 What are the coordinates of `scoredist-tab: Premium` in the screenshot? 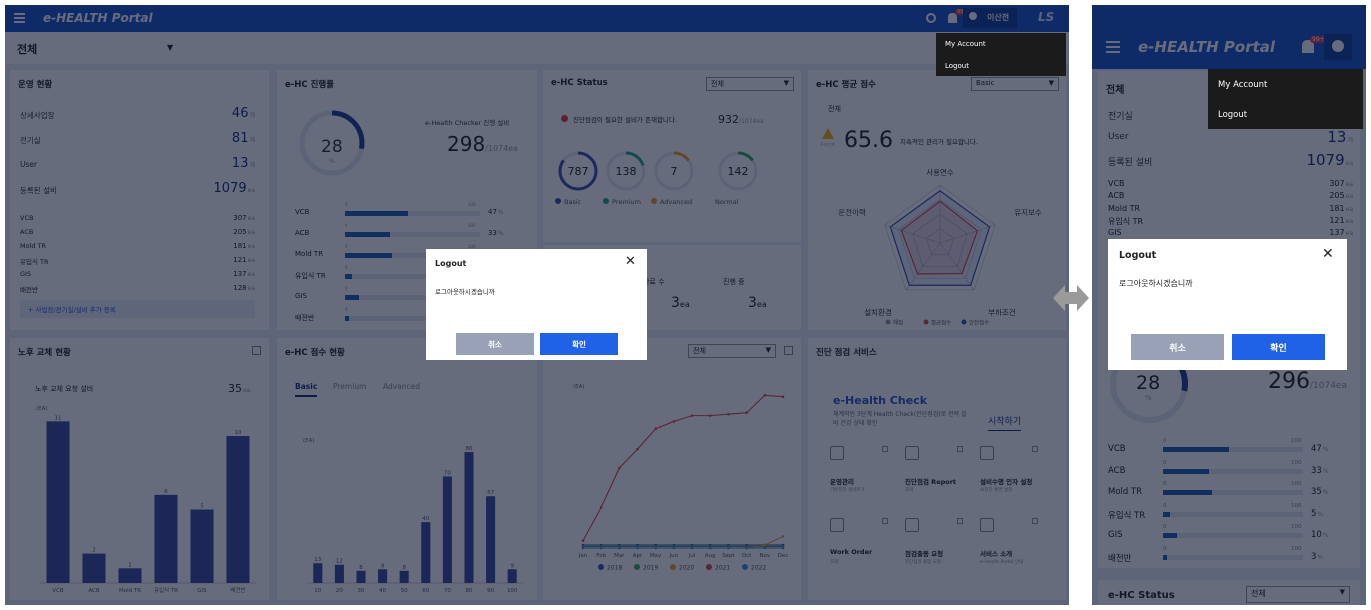 It's located at (349, 388).